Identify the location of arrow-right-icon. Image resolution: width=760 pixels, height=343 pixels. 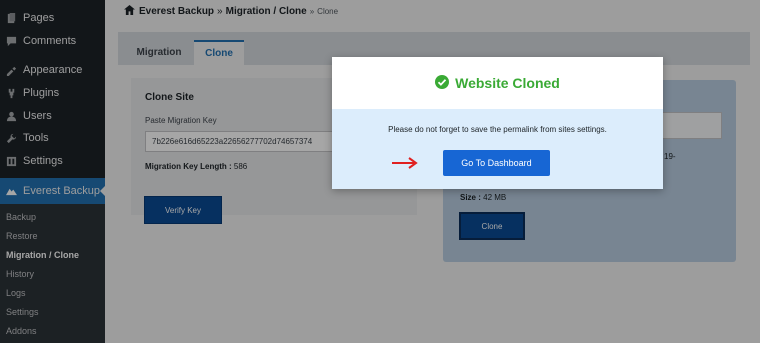
(405, 164).